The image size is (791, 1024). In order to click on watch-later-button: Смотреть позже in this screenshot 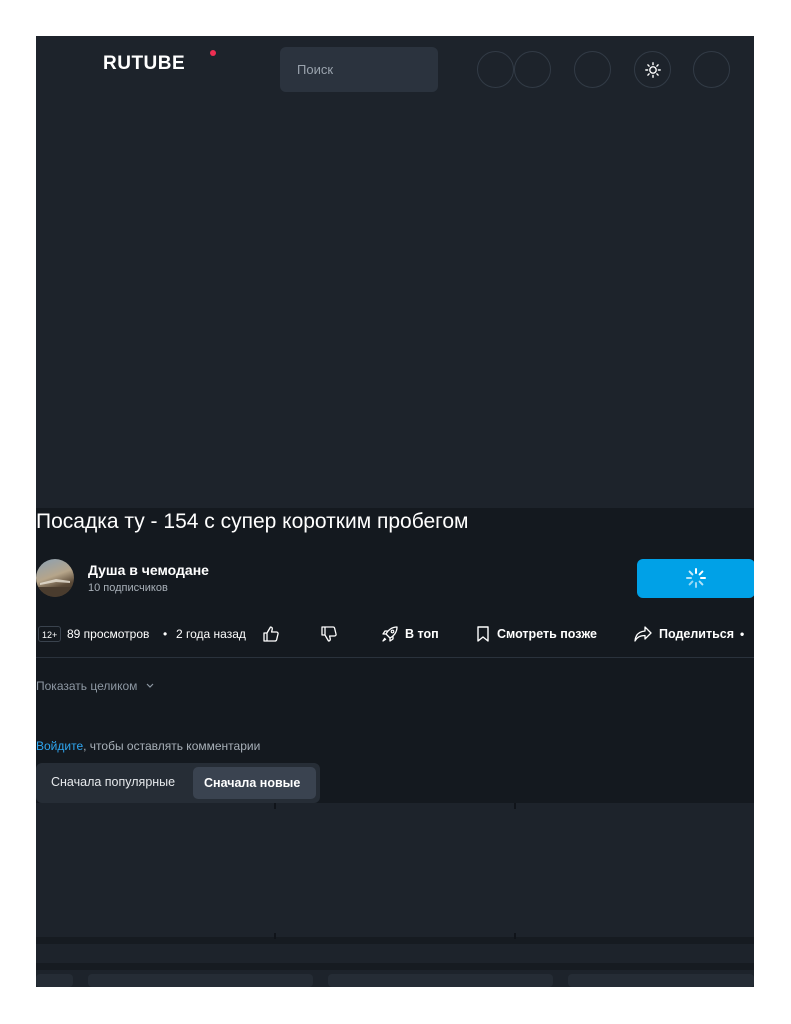, I will do `click(536, 634)`.